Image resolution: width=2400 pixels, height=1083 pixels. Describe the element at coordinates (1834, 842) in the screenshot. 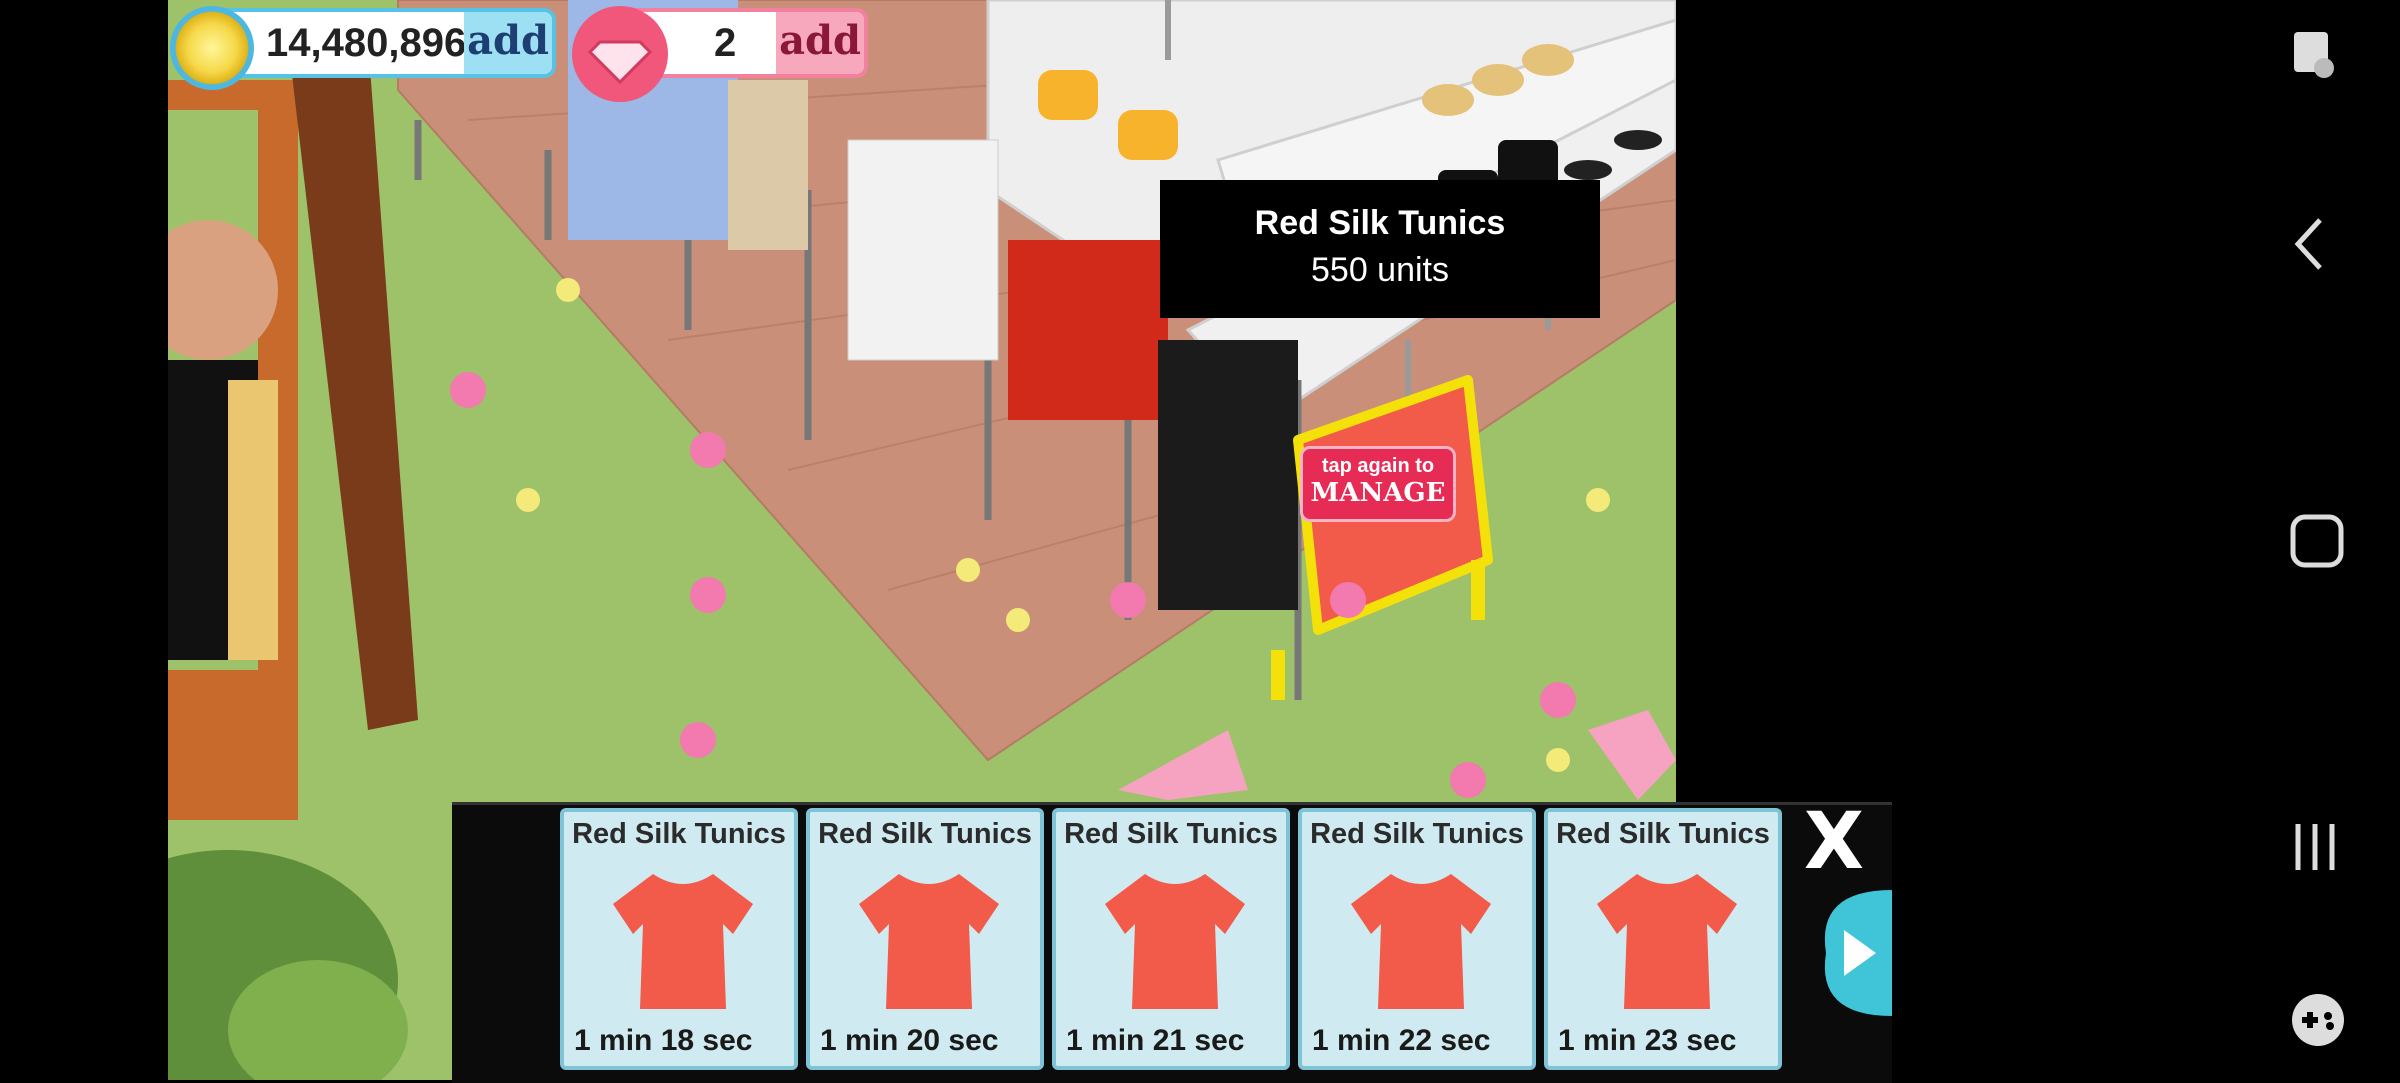

I see `close-panel-button: X` at that location.